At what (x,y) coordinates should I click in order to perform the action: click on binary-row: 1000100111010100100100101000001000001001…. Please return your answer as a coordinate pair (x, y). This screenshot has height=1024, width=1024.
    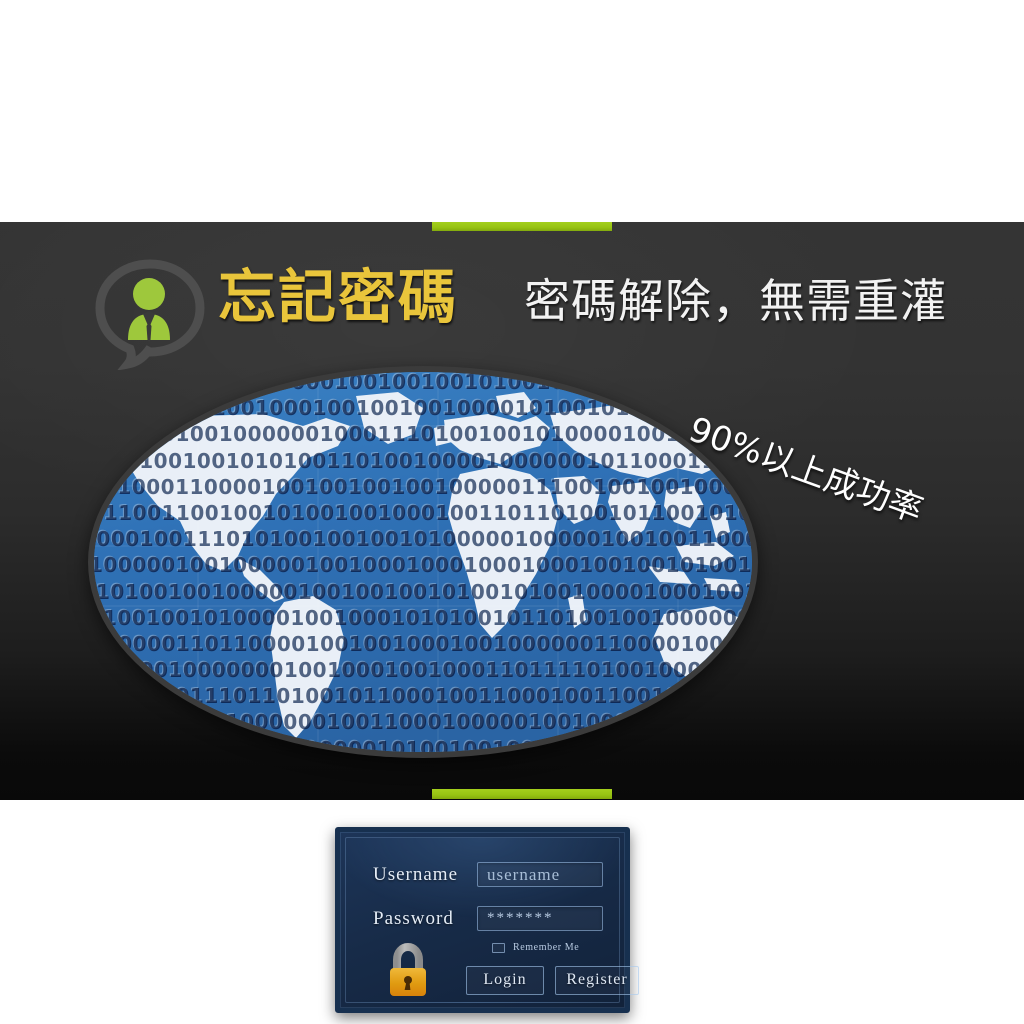
    Looking at the image, I should click on (423, 539).